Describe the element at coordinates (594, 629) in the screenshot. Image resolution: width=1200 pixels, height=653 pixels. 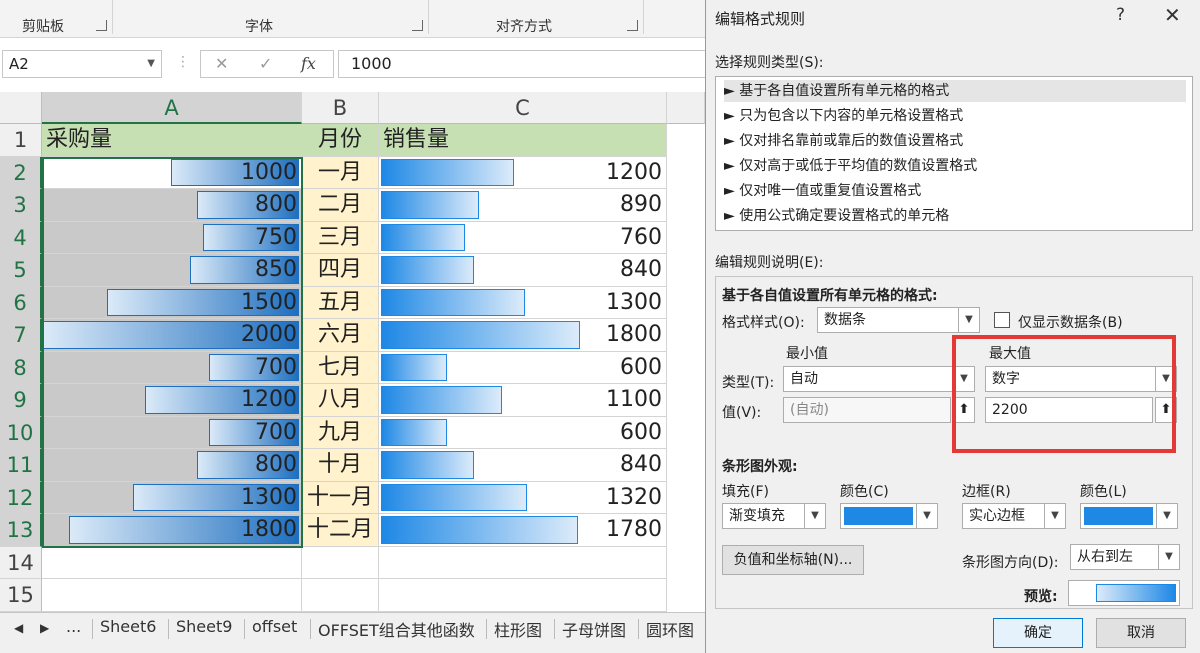
I see `sheet-tab: 子母饼图` at that location.